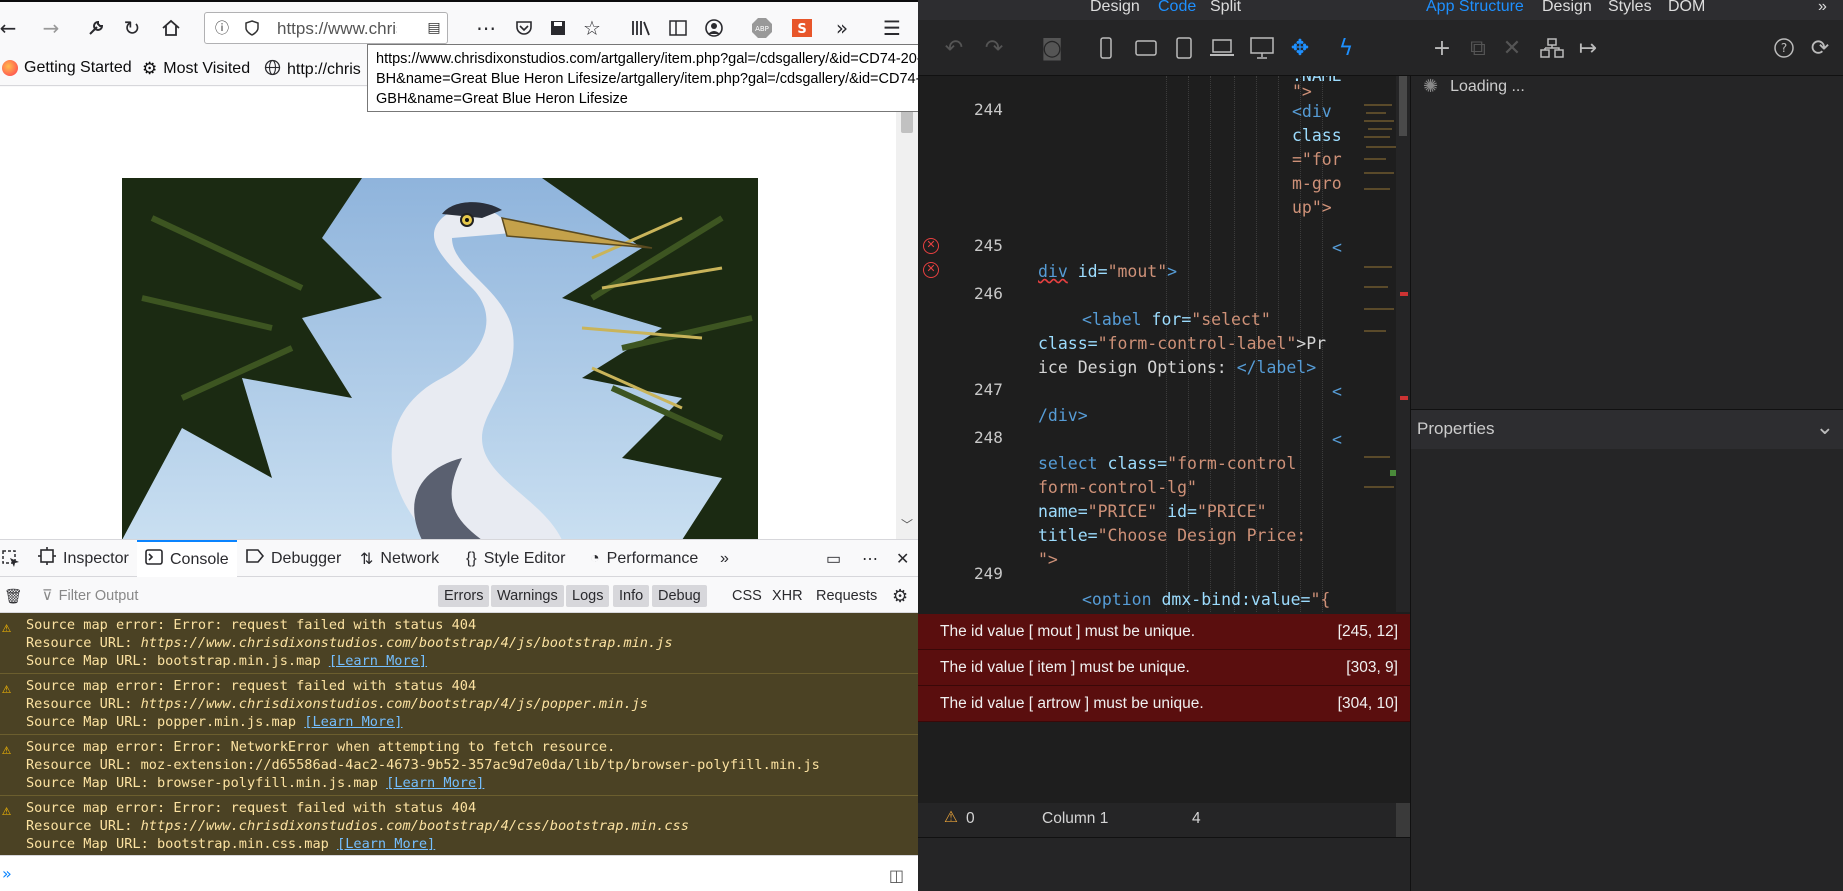 The width and height of the screenshot is (1843, 891). Describe the element at coordinates (91, 844) in the screenshot. I see `map-label: Source Map URL:` at that location.